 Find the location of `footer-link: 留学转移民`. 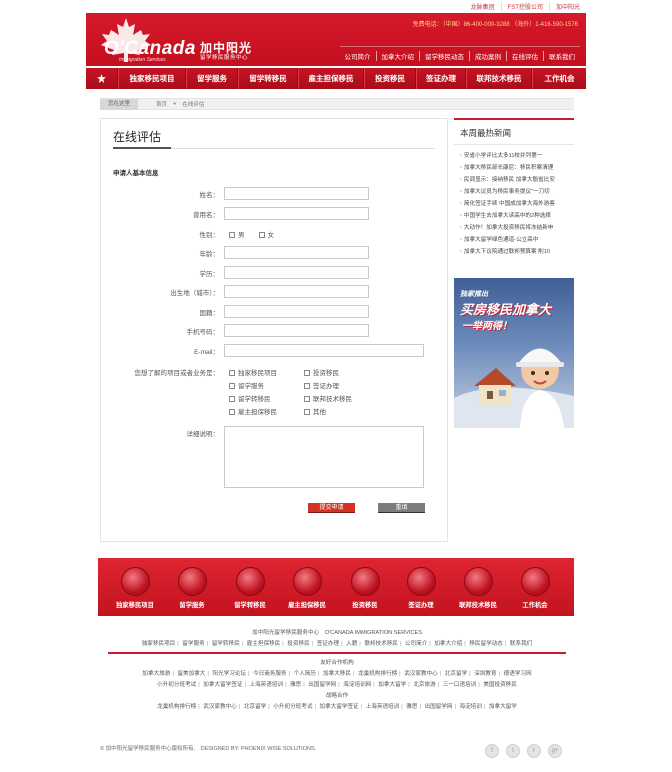

footer-link: 留学转移民 is located at coordinates (226, 644).